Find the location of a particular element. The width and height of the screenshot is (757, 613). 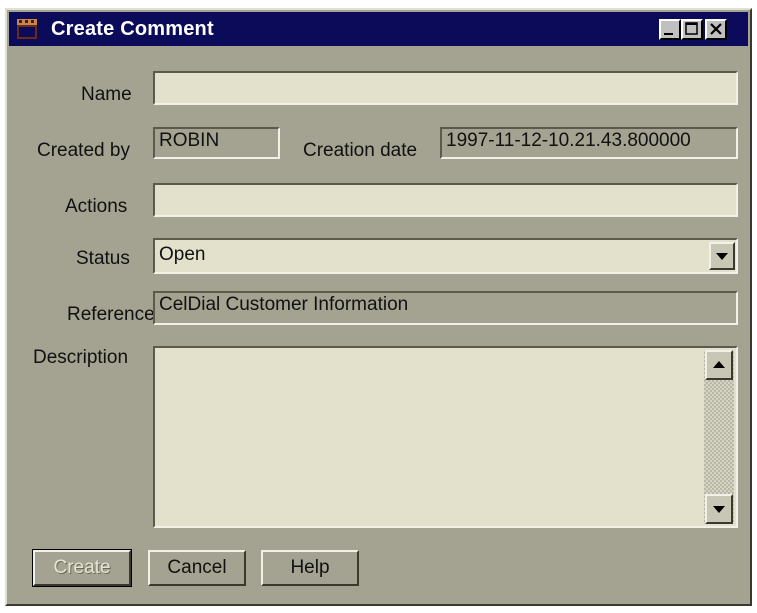

window-title: Create Comment is located at coordinates (132, 29).